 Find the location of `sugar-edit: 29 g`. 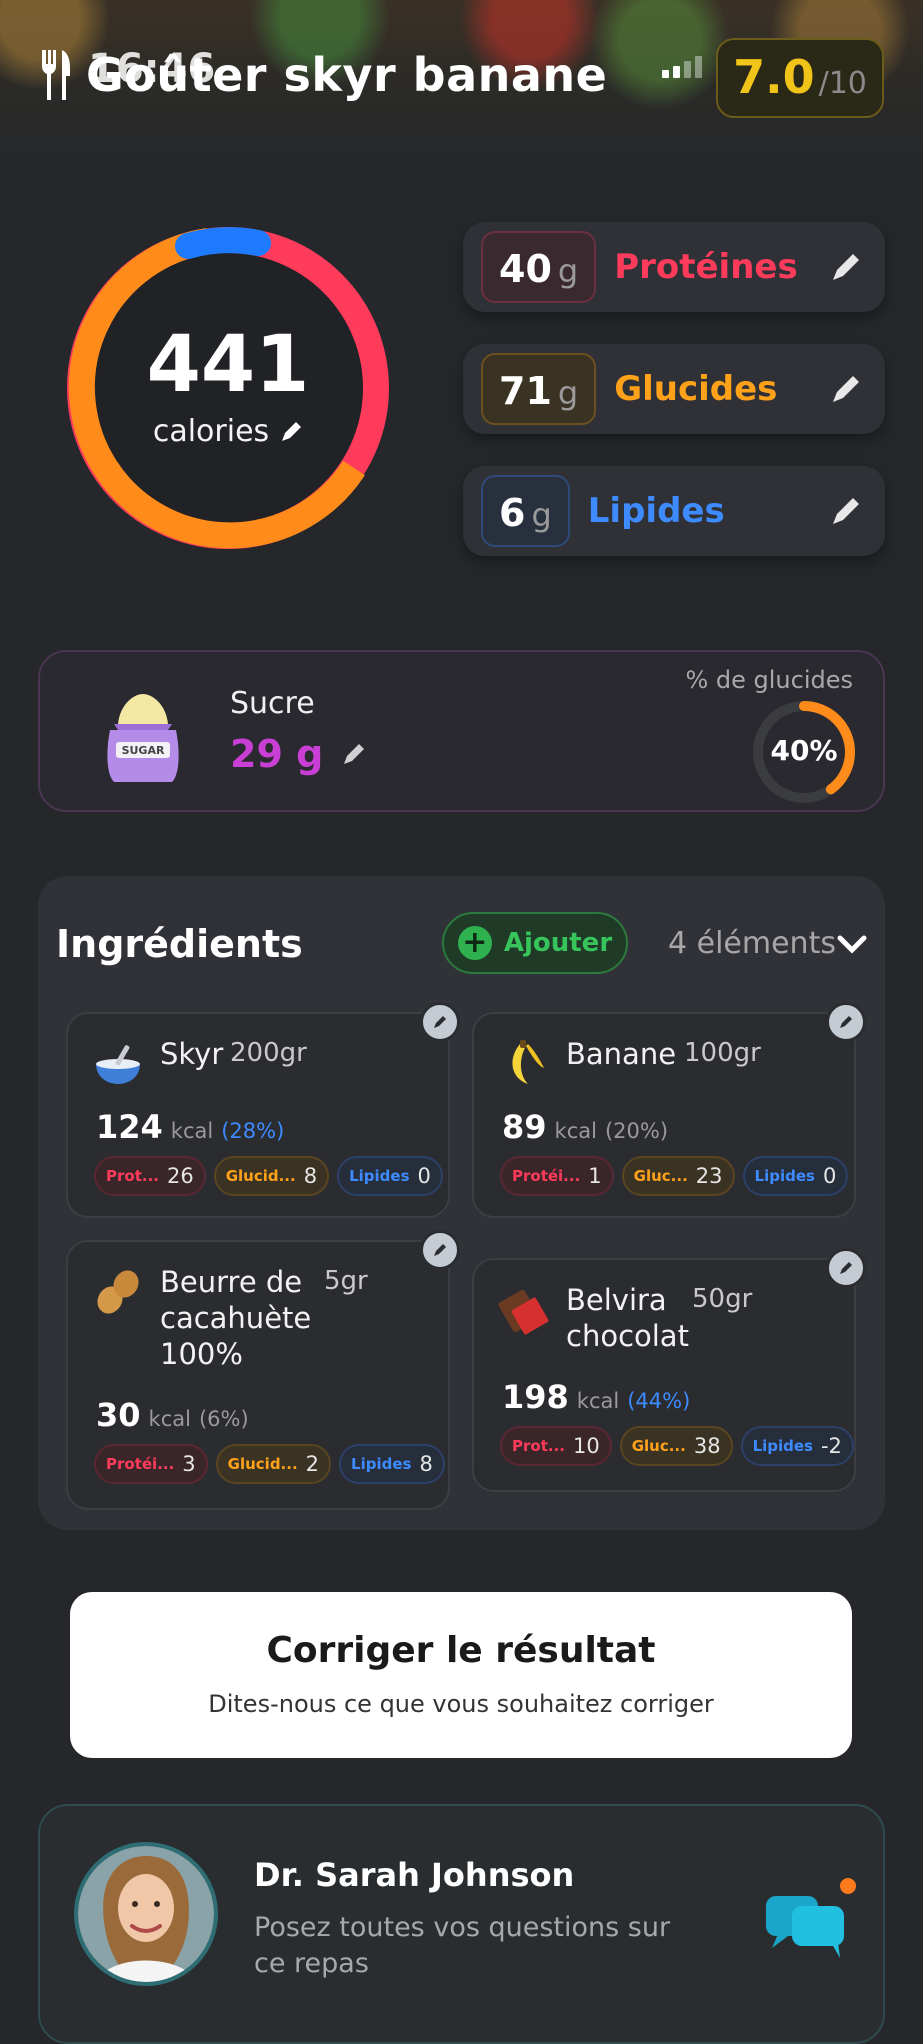

sugar-edit: 29 g is located at coordinates (298, 754).